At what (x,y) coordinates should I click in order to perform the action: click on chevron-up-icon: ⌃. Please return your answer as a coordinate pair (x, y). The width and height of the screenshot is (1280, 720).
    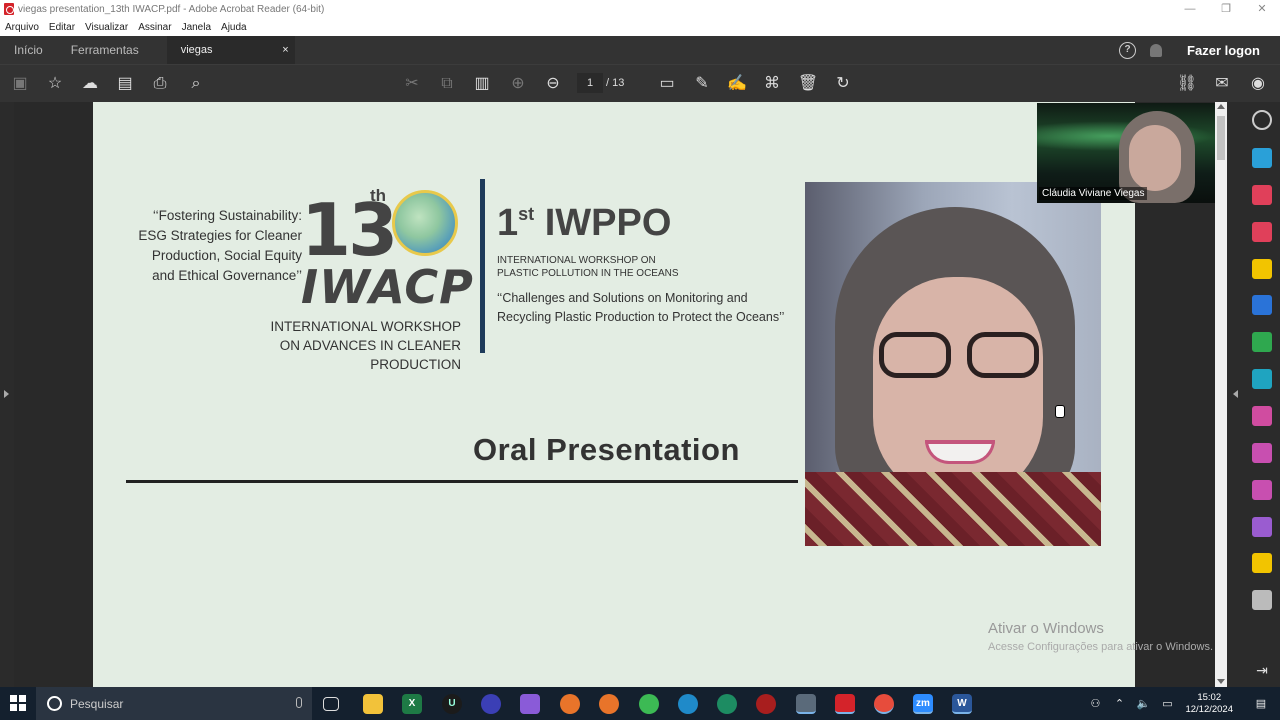
    Looking at the image, I should click on (1119, 704).